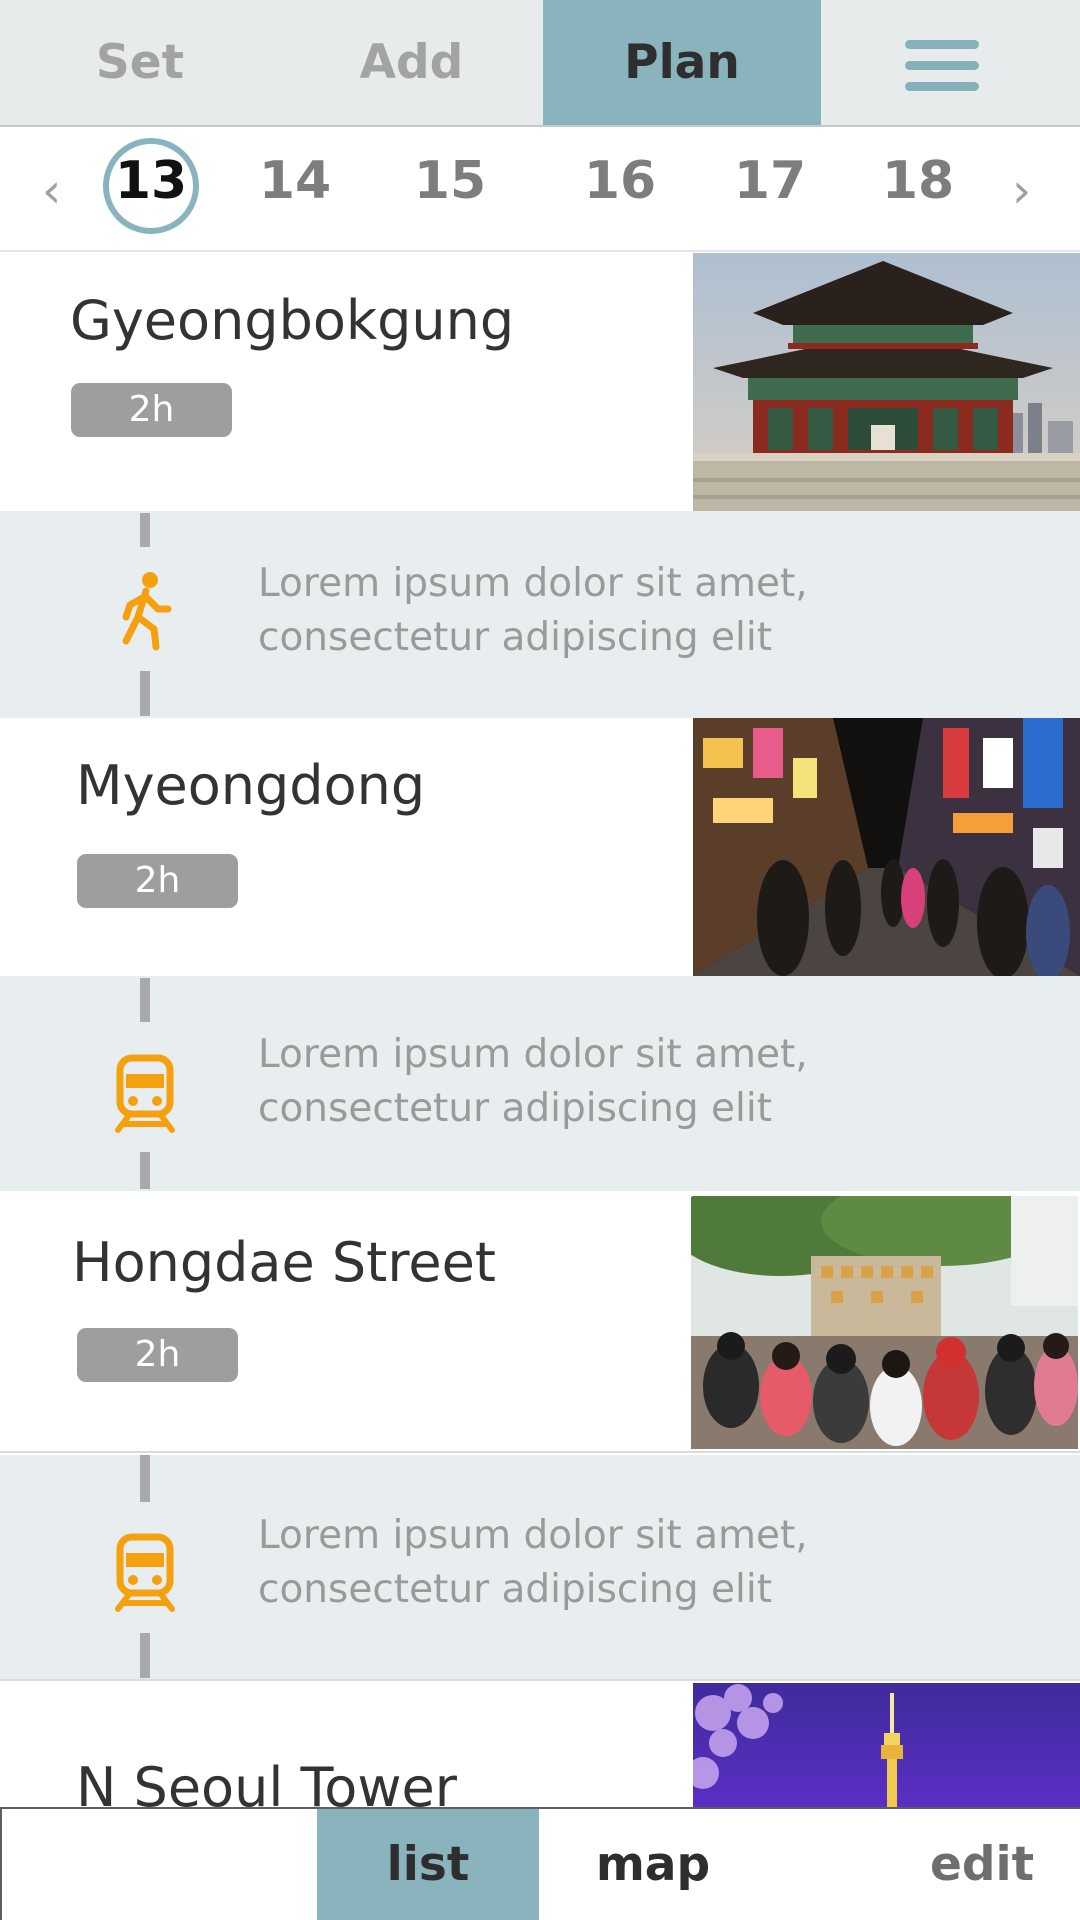  What do you see at coordinates (140, 62) in the screenshot?
I see `tab-set: Set` at bounding box center [140, 62].